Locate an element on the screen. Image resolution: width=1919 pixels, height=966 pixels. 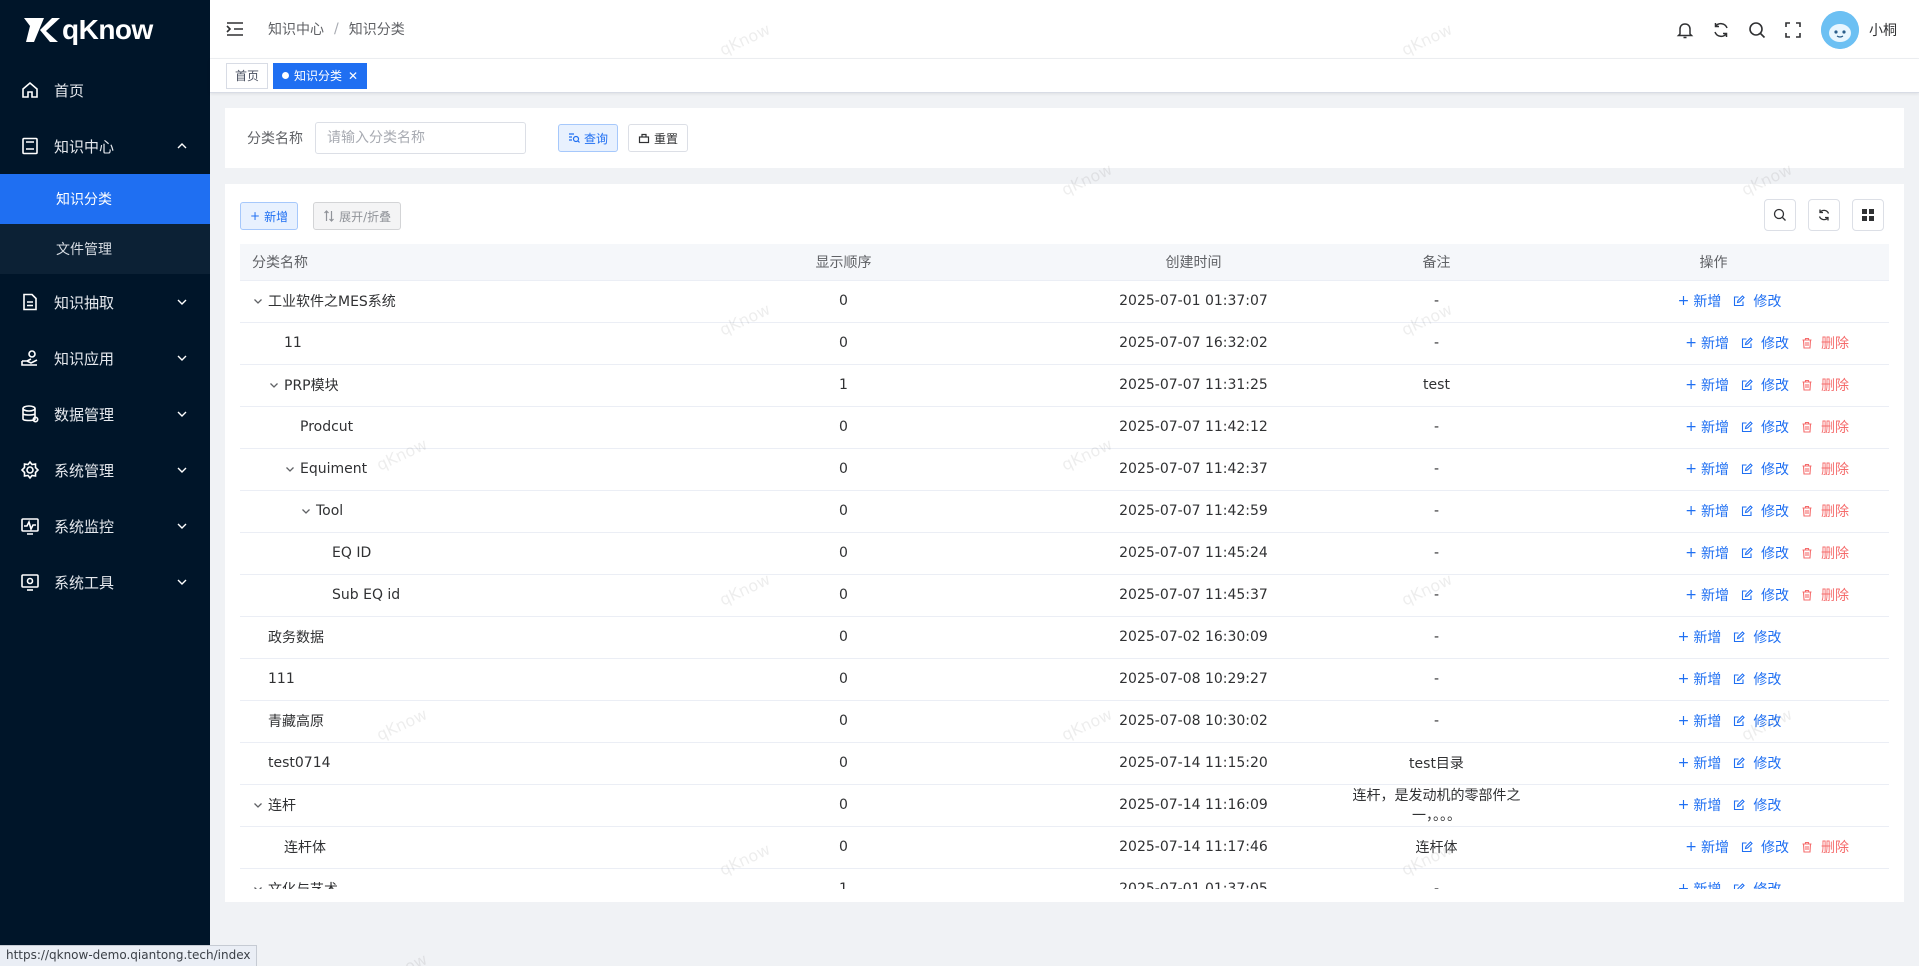
tag-knowledge-category: 知识分类 ✕ is located at coordinates (320, 75).